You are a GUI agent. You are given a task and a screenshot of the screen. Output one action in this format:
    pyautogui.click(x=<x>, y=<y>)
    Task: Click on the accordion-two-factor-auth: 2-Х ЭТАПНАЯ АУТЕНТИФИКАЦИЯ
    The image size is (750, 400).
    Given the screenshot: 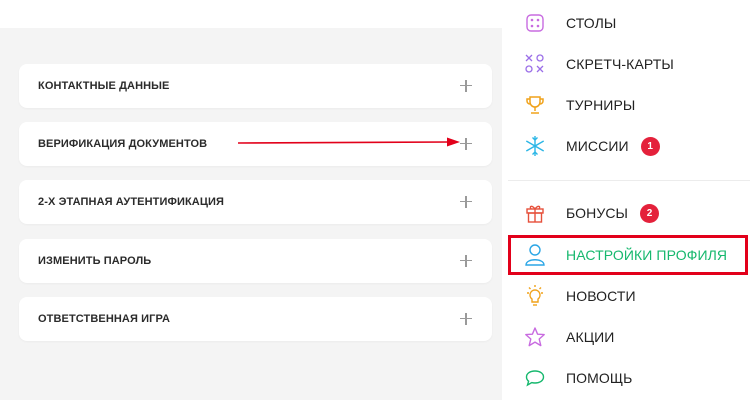 What is the action you would take?
    pyautogui.click(x=255, y=202)
    